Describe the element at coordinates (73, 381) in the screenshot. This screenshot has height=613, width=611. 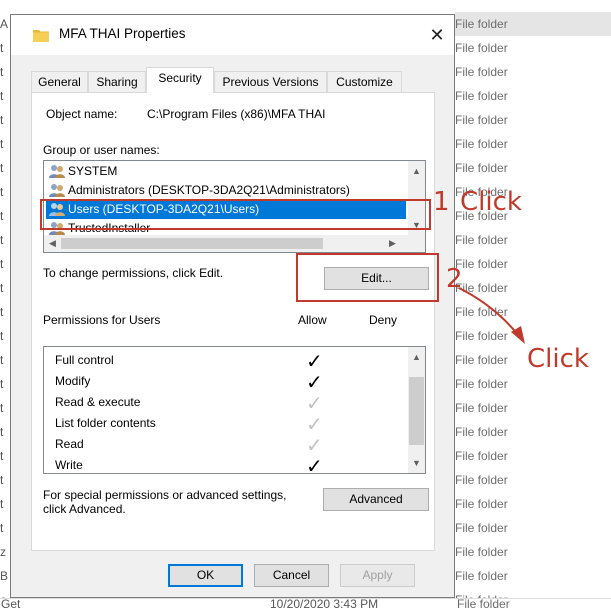
I see `permission-name: Modify` at that location.